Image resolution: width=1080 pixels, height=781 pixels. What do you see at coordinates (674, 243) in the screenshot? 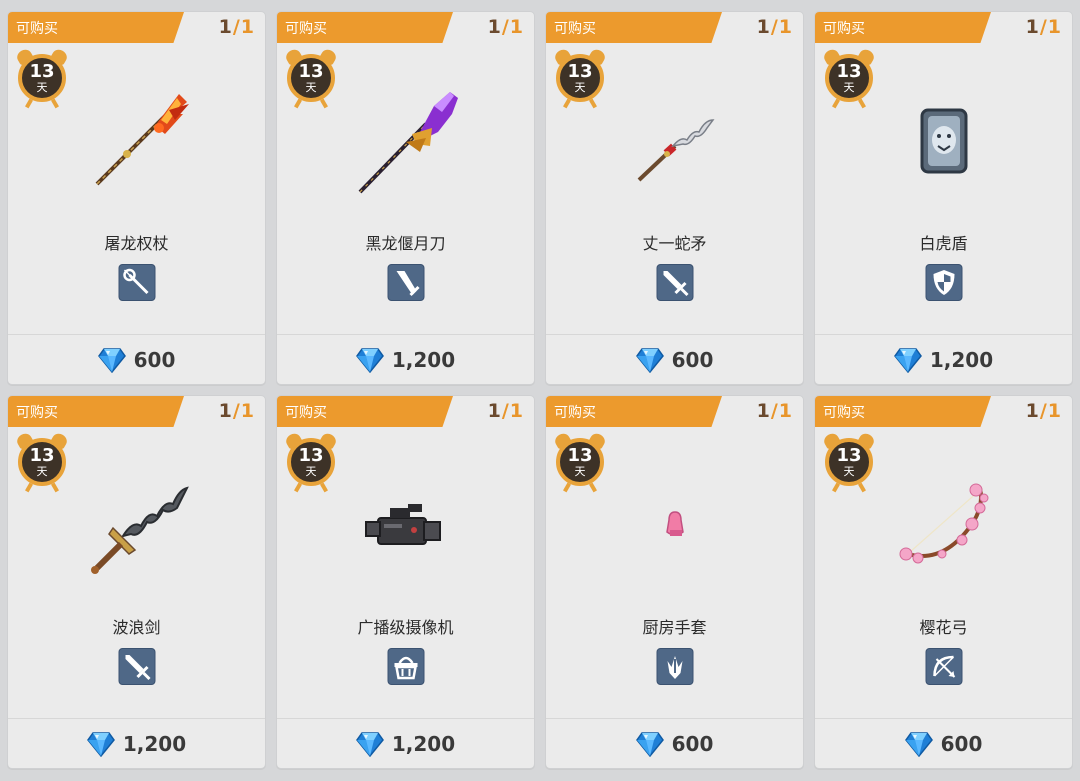
I see `item-name: 丈一蛇矛` at bounding box center [674, 243].